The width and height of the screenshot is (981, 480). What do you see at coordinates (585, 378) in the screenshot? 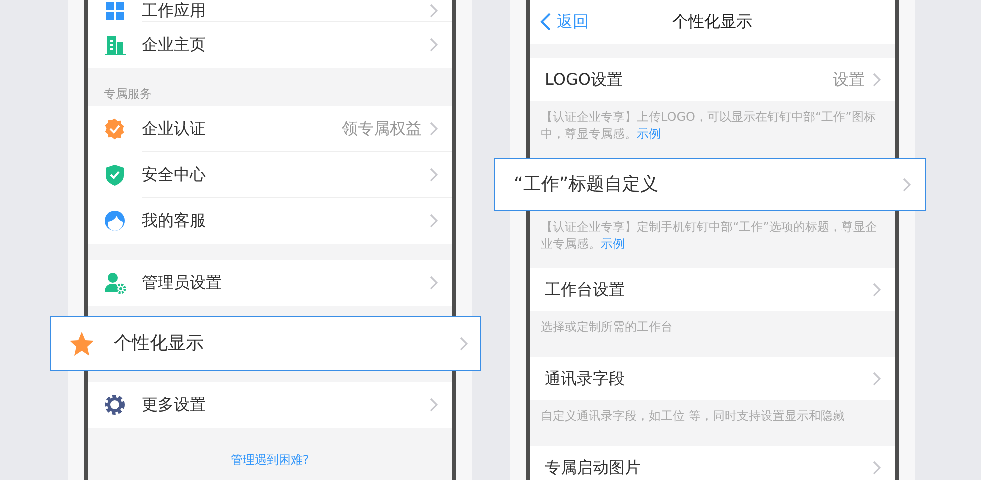
I see `item-label: 通讯录字段` at bounding box center [585, 378].